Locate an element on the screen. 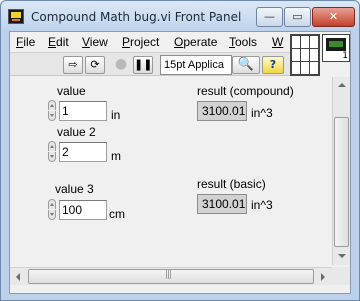  value-input: 1 is located at coordinates (83, 111).